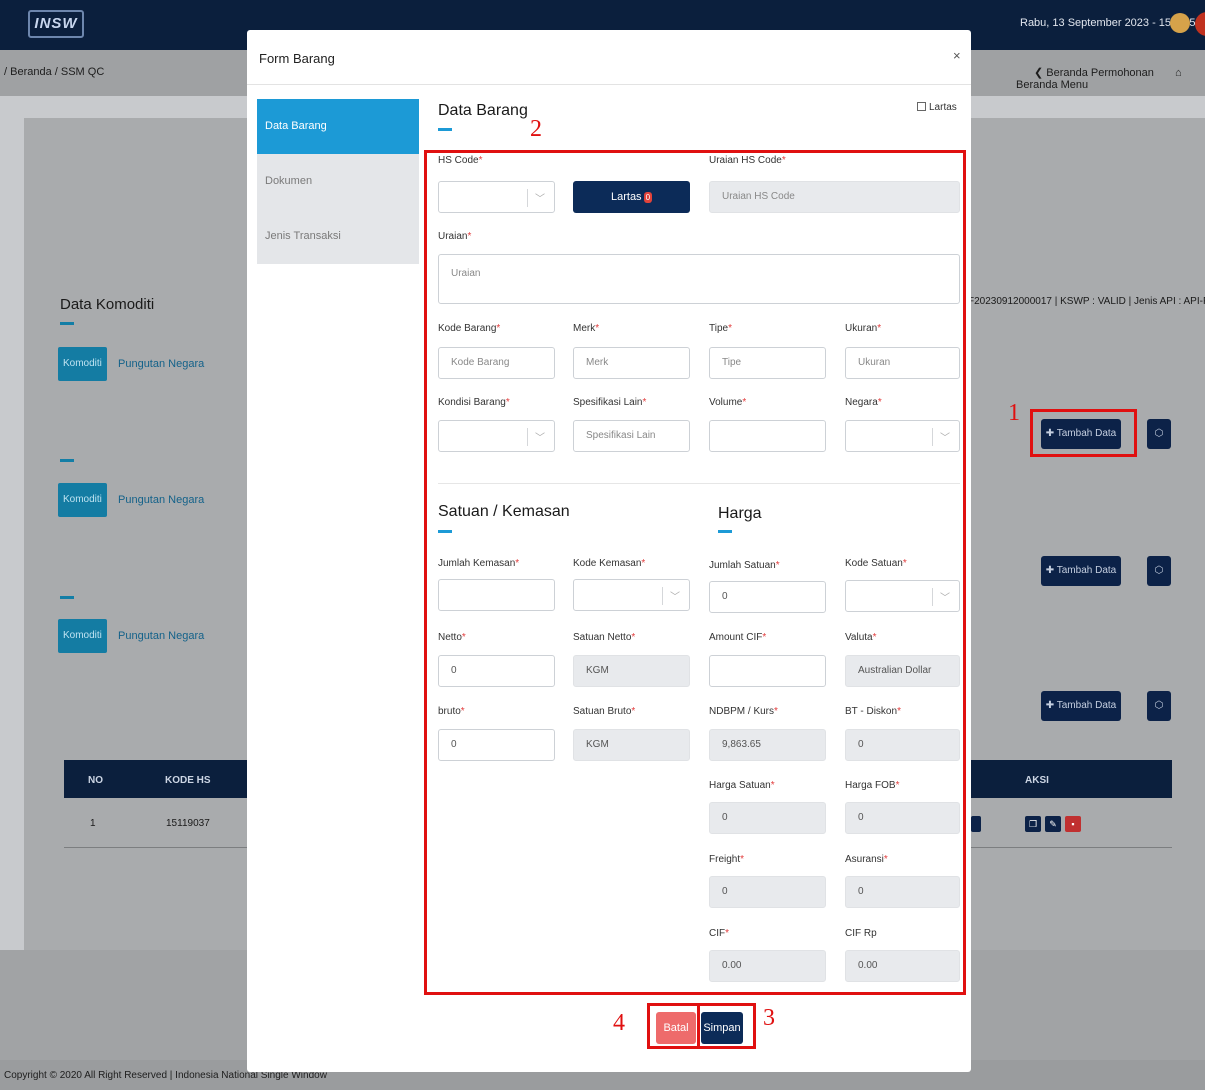 This screenshot has width=1205, height=1090. I want to click on edit-icon: ✎, so click(1053, 824).